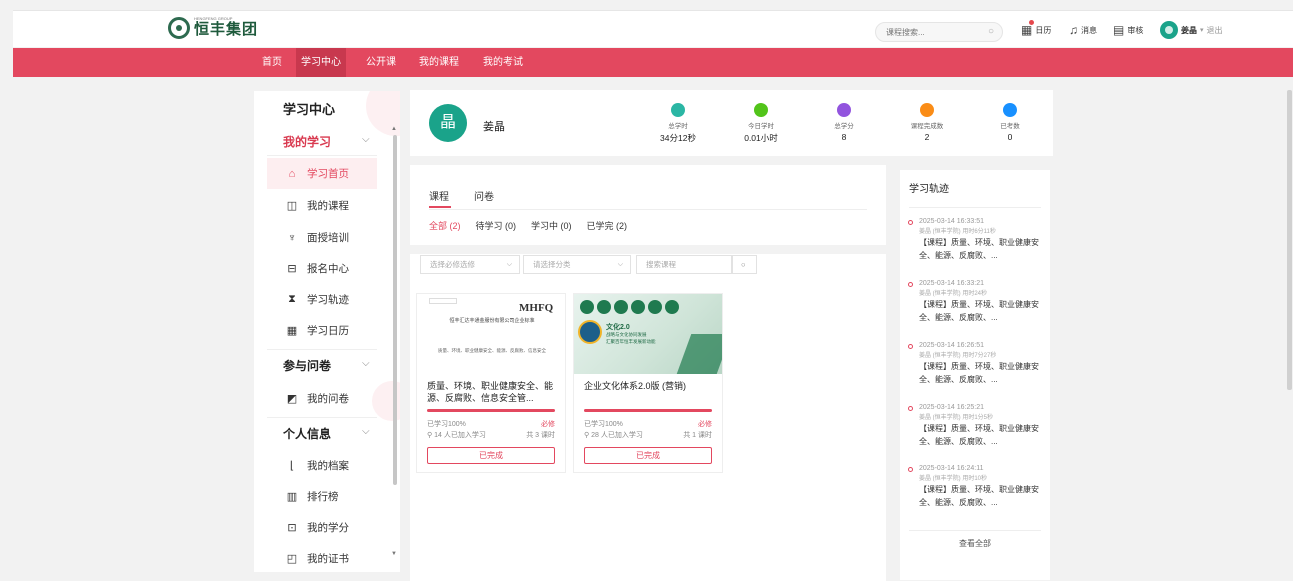  Describe the element at coordinates (607, 225) in the screenshot. I see `filter-done: 已学完 (2)` at that location.